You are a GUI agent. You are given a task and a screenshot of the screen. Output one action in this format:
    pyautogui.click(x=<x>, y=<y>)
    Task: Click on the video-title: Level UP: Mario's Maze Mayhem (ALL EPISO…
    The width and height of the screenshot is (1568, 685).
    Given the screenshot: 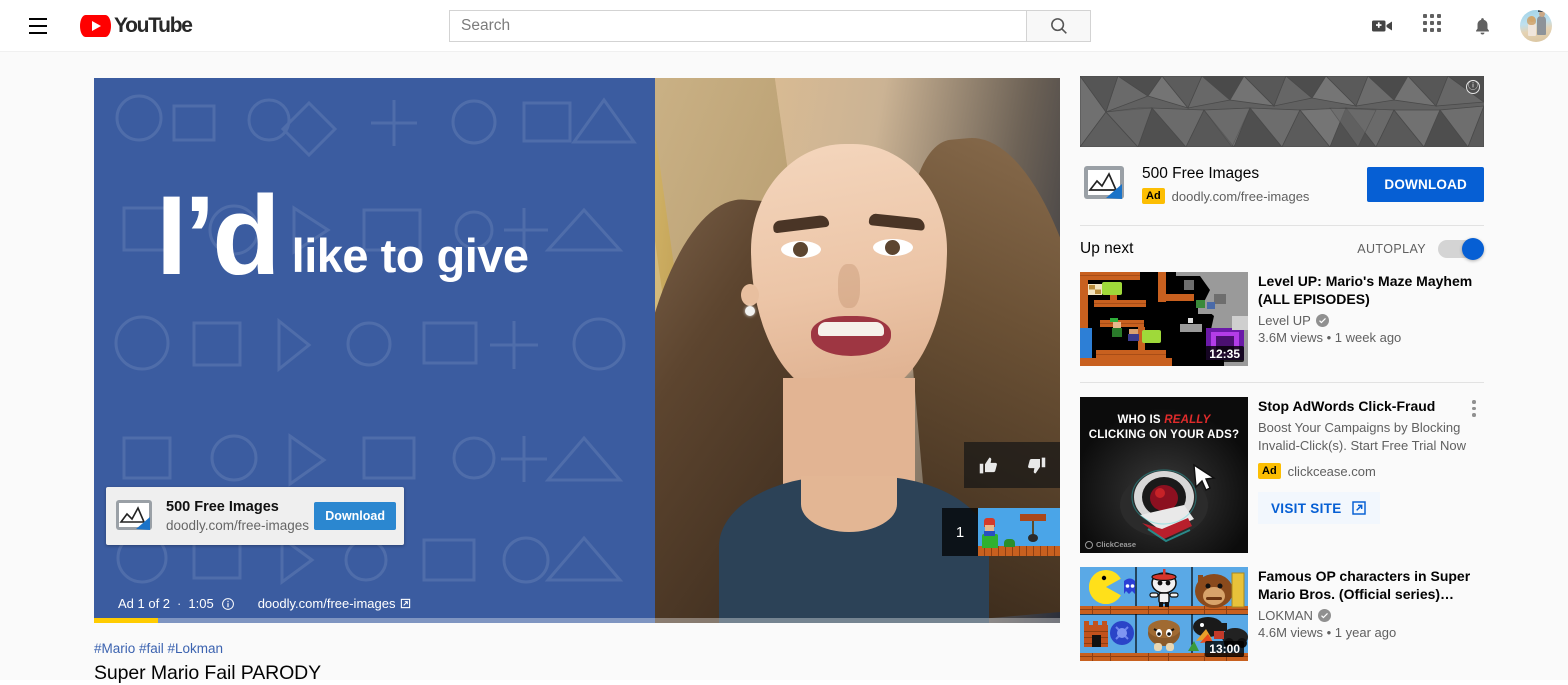 What is the action you would take?
    pyautogui.click(x=1365, y=290)
    